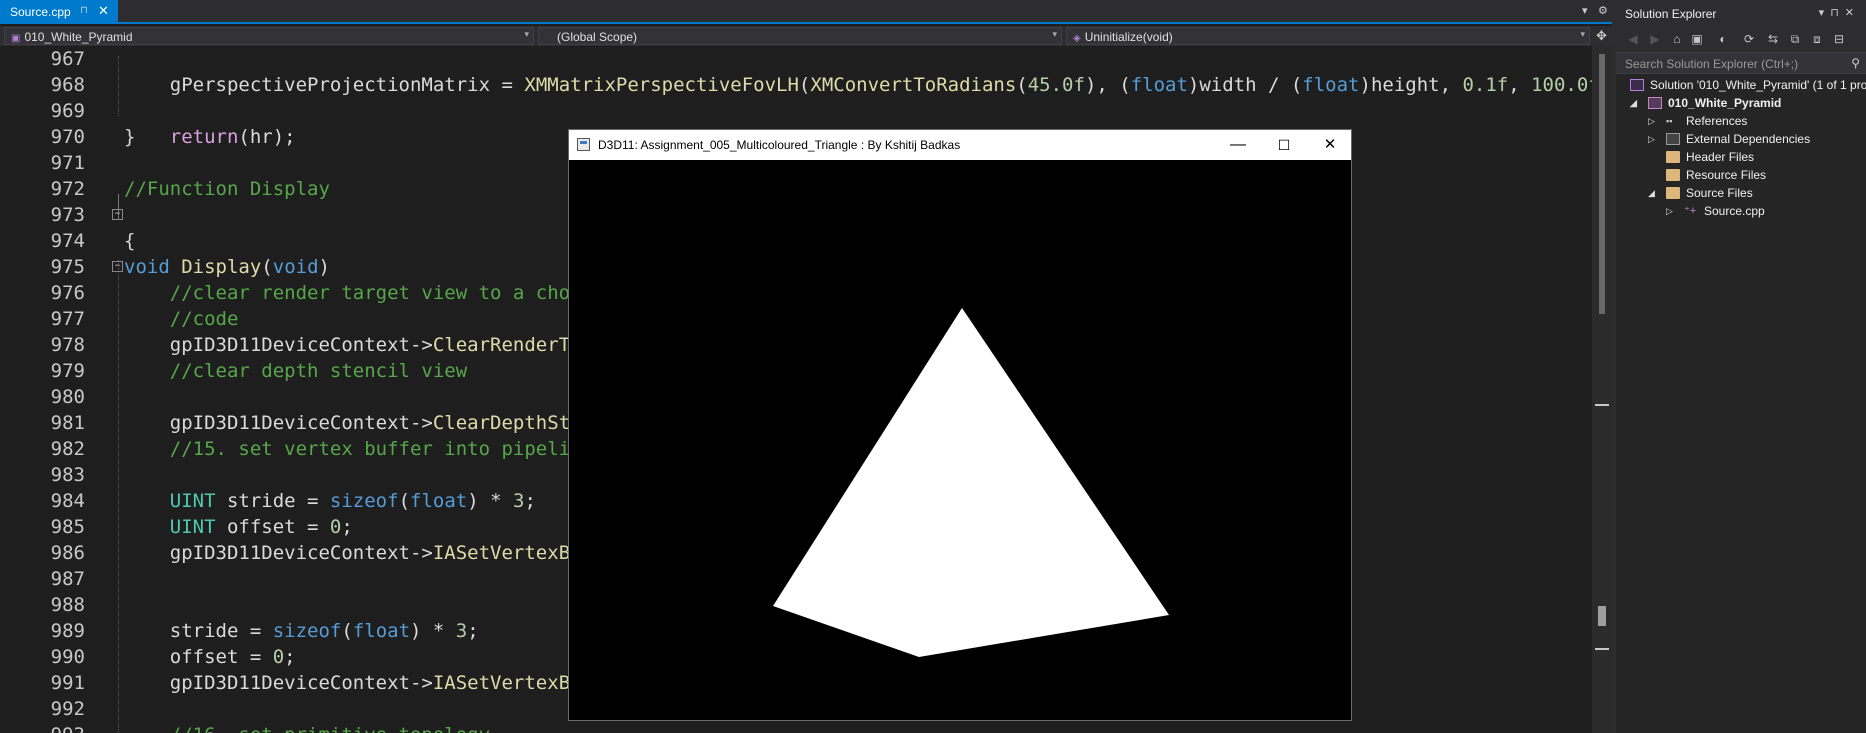  I want to click on code-line: 983 UINT stride = sizeof(float) * 3;, so click(293, 488).